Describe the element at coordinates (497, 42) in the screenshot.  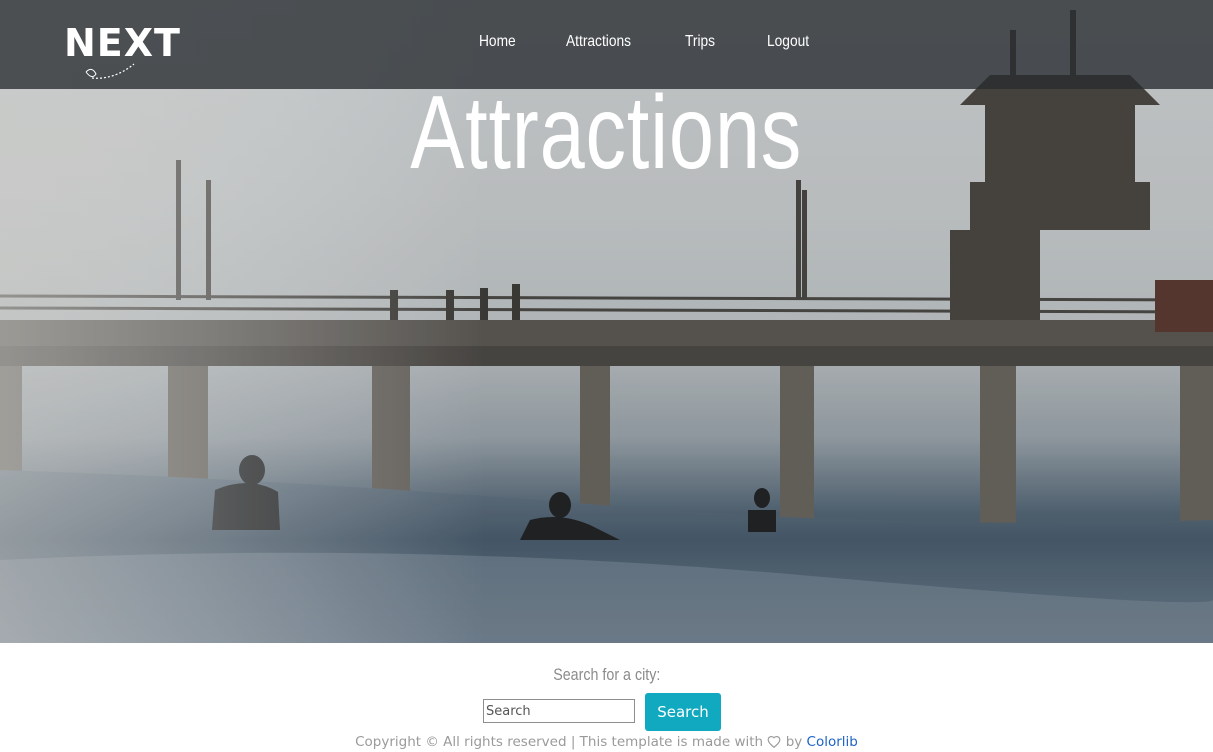
I see `nav-home: Home` at that location.